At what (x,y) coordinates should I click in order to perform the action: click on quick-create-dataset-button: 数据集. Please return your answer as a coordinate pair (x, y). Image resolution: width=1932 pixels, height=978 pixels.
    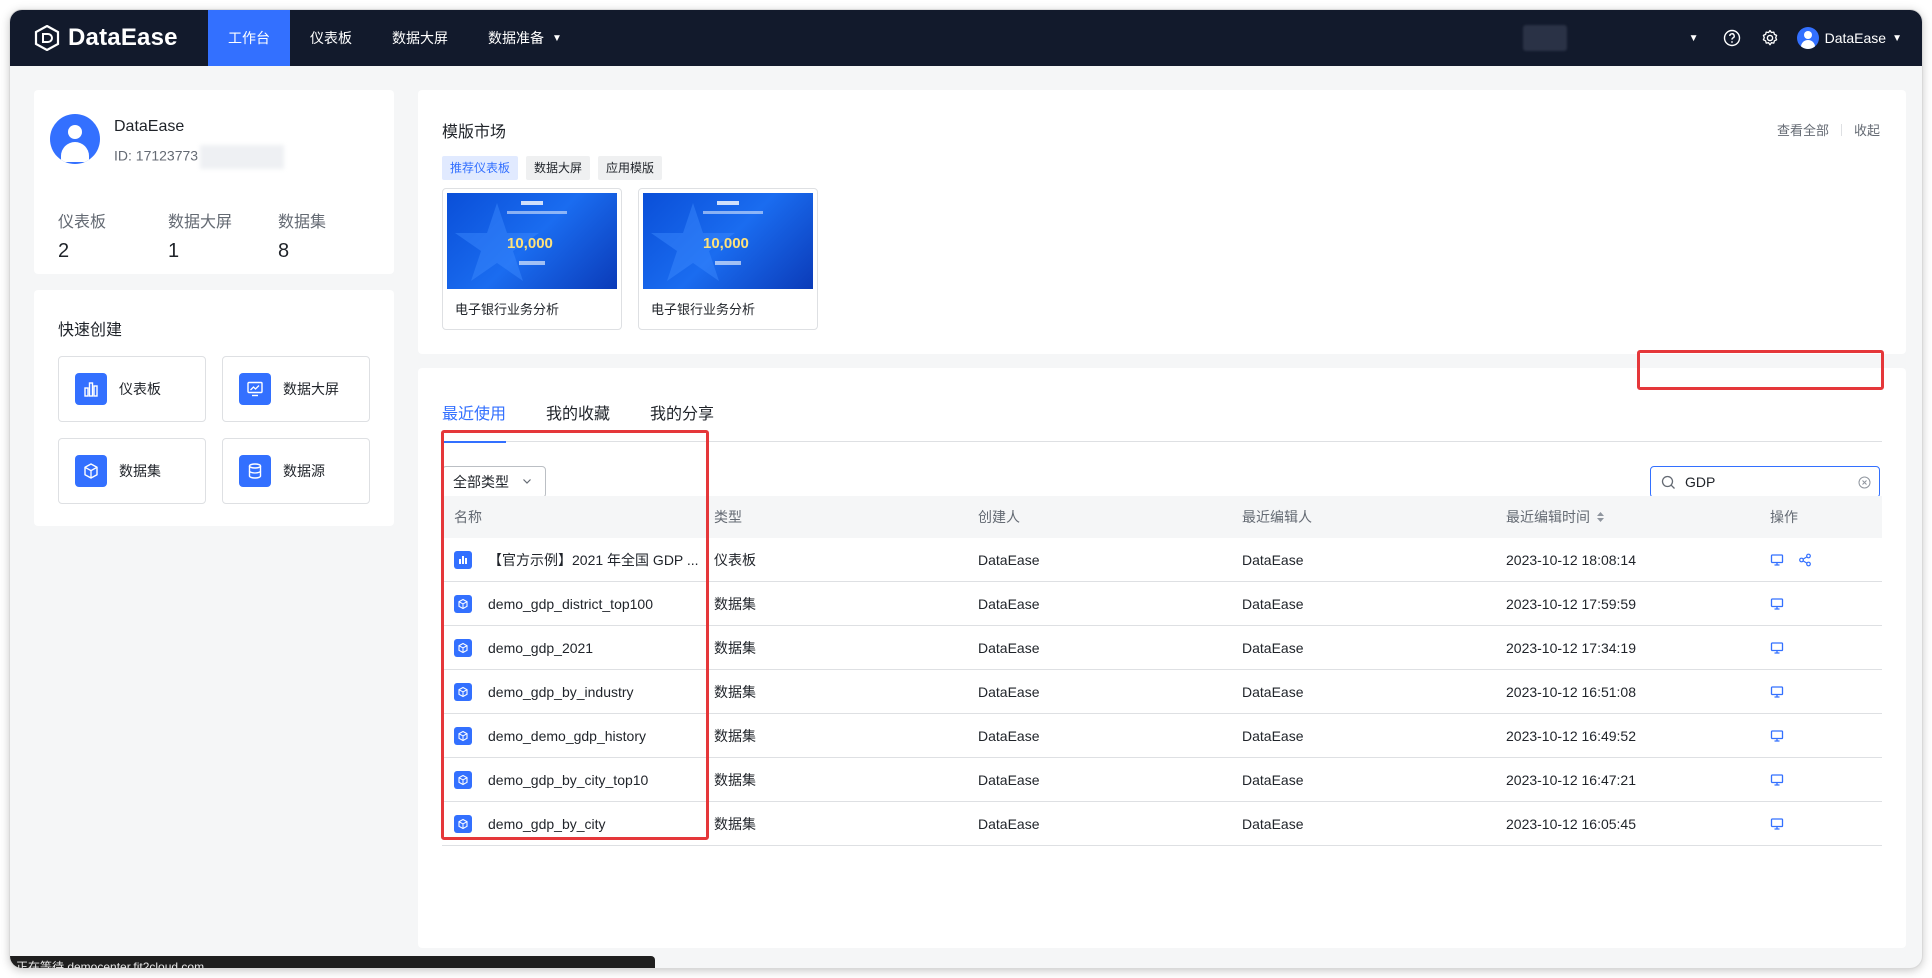
    Looking at the image, I should click on (132, 471).